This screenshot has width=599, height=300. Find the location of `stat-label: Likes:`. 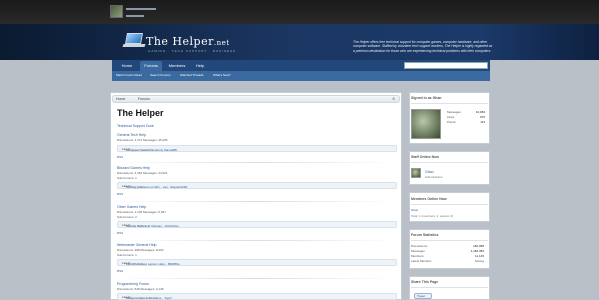

stat-label: Likes: is located at coordinates (451, 117).